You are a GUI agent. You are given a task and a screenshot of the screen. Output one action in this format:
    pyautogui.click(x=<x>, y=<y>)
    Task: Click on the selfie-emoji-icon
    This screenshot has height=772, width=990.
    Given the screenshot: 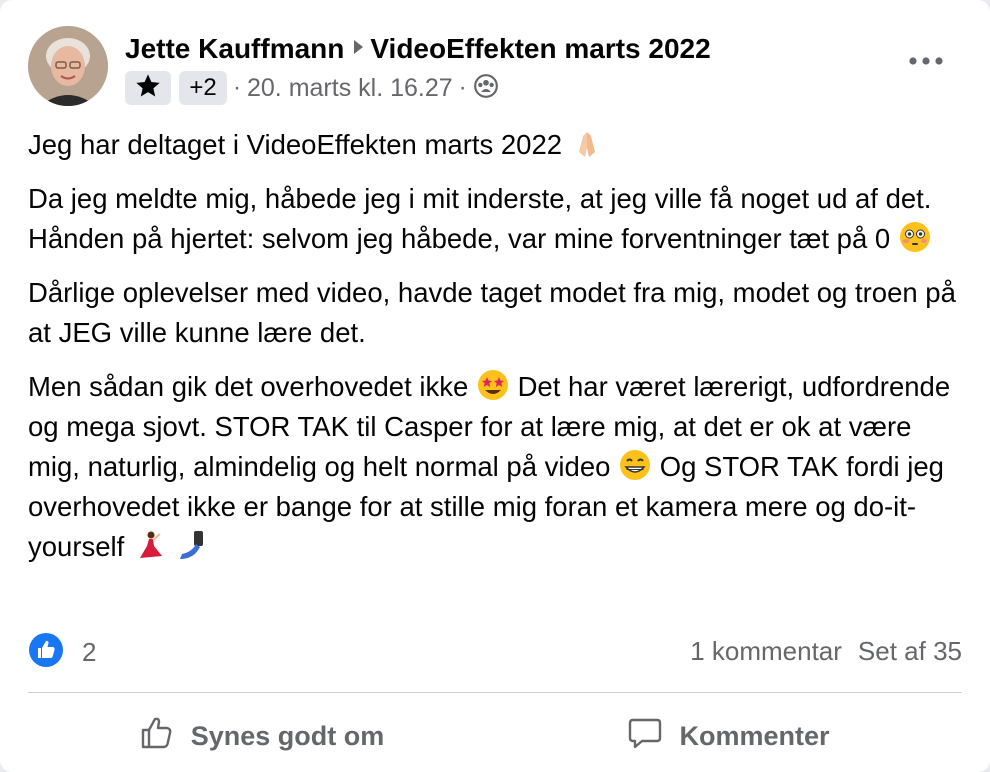 What is the action you would take?
    pyautogui.click(x=191, y=545)
    